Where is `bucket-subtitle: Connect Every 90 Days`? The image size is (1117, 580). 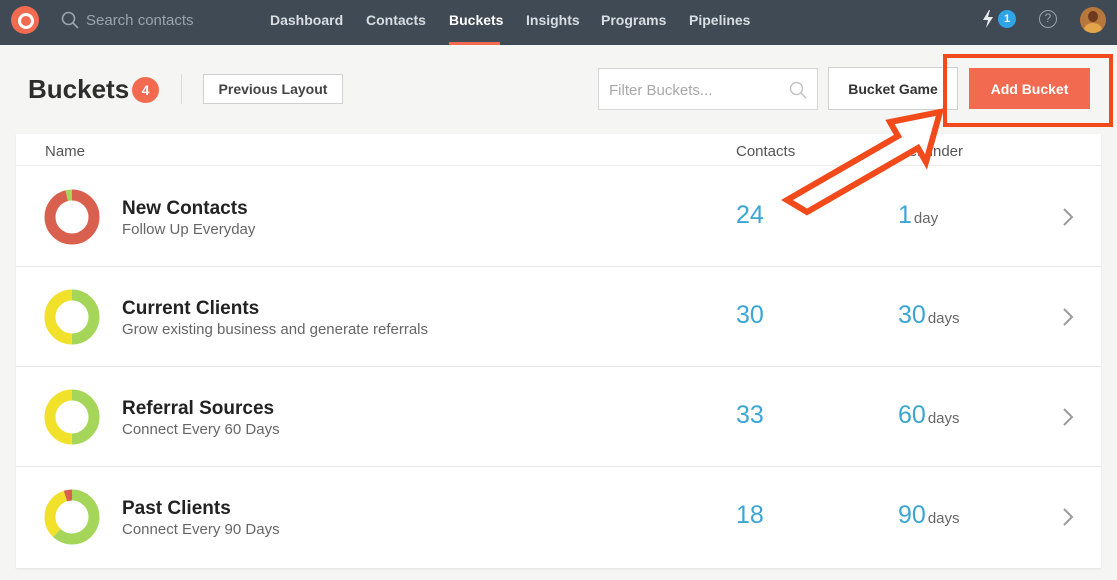
bucket-subtitle: Connect Every 90 Days is located at coordinates (201, 529).